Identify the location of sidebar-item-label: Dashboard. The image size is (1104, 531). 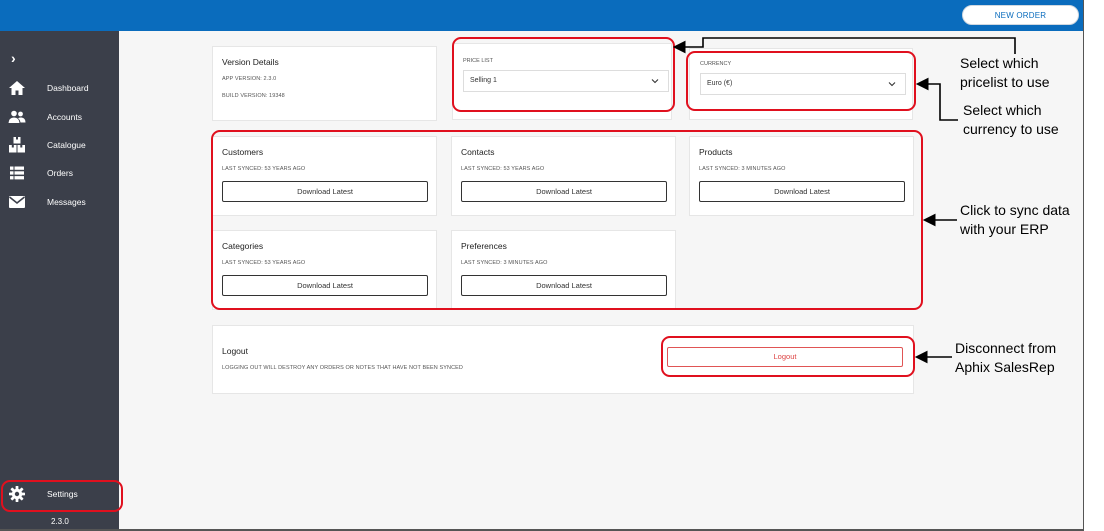
(68, 88).